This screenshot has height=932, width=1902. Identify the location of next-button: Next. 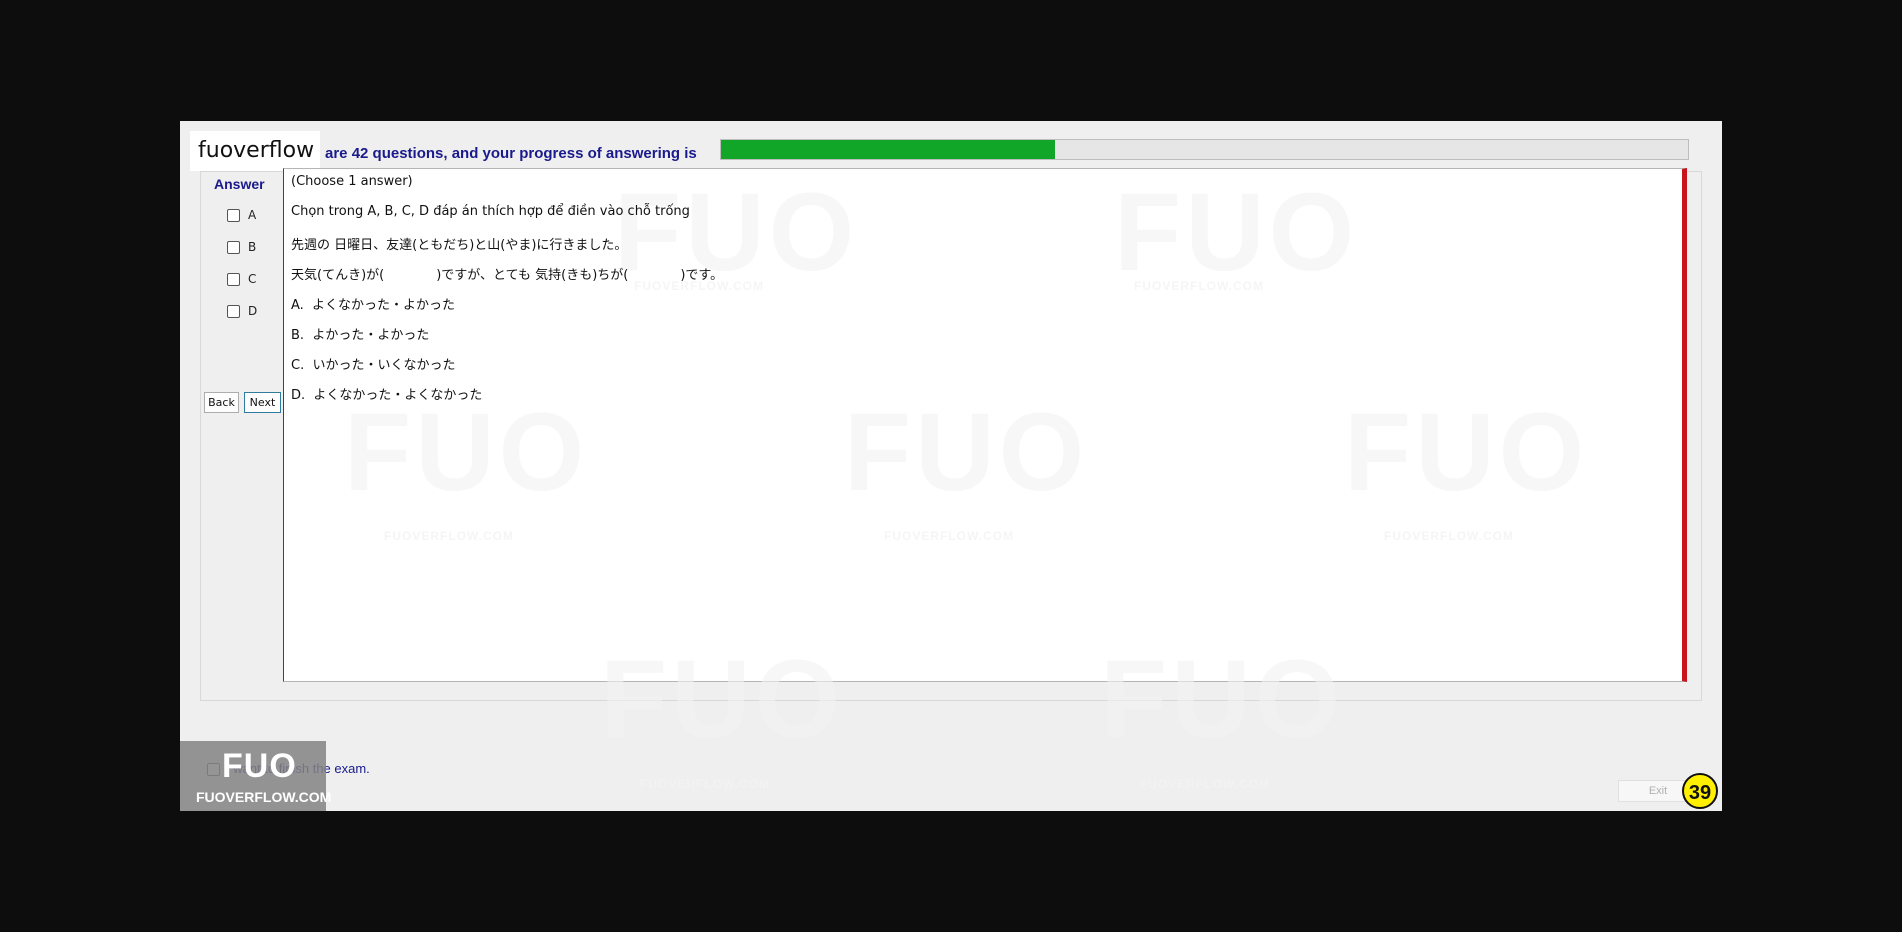
(262, 402).